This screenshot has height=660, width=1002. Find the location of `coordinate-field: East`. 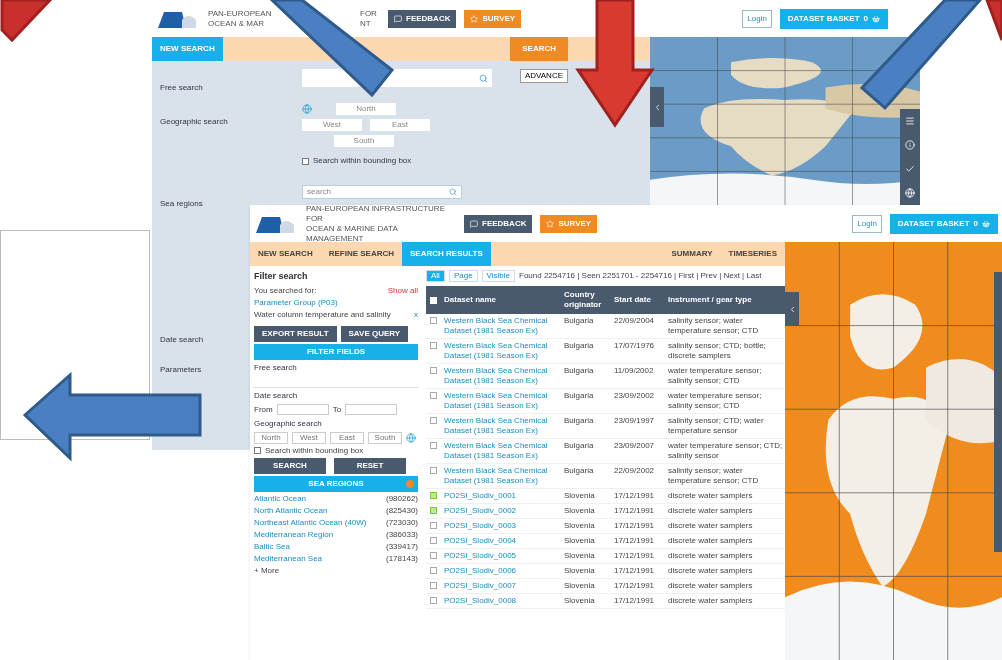

coordinate-field: East is located at coordinates (347, 437).